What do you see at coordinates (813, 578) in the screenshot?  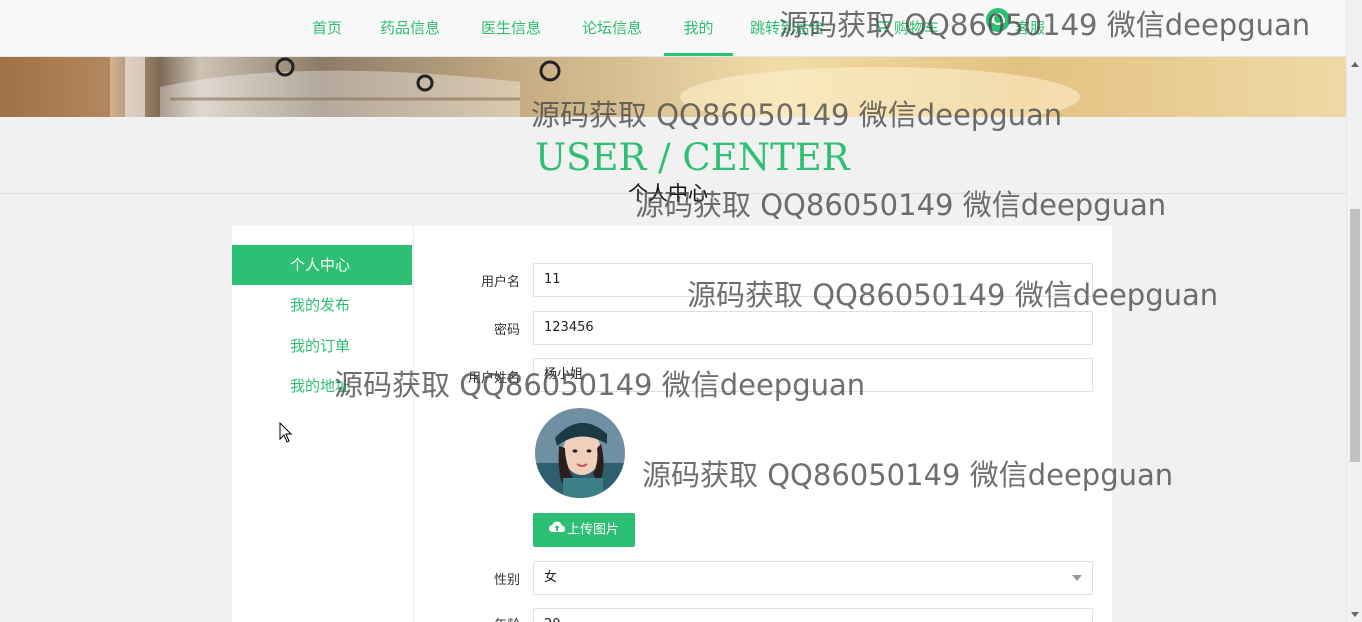 I see `gender-select: 女` at bounding box center [813, 578].